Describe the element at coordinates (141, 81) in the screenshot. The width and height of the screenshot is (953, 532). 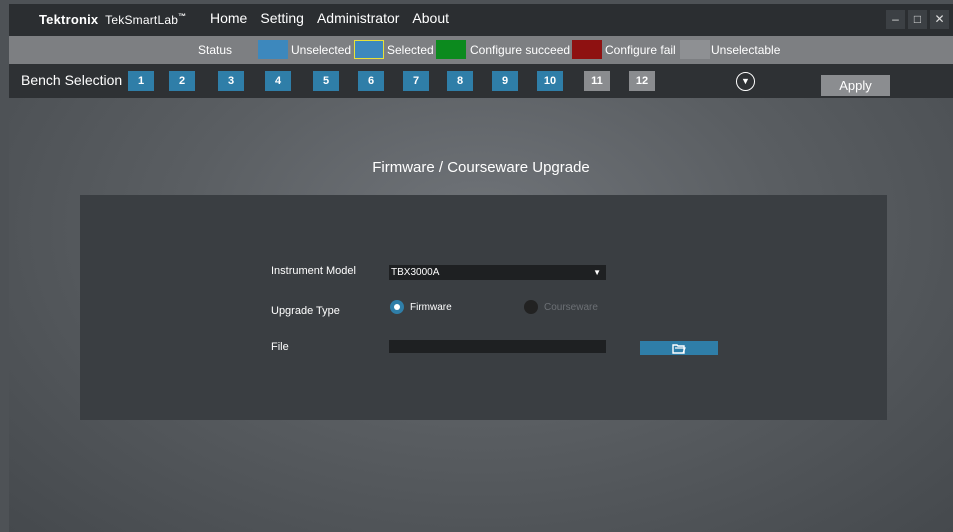
I see `bench-button-1: 1` at that location.